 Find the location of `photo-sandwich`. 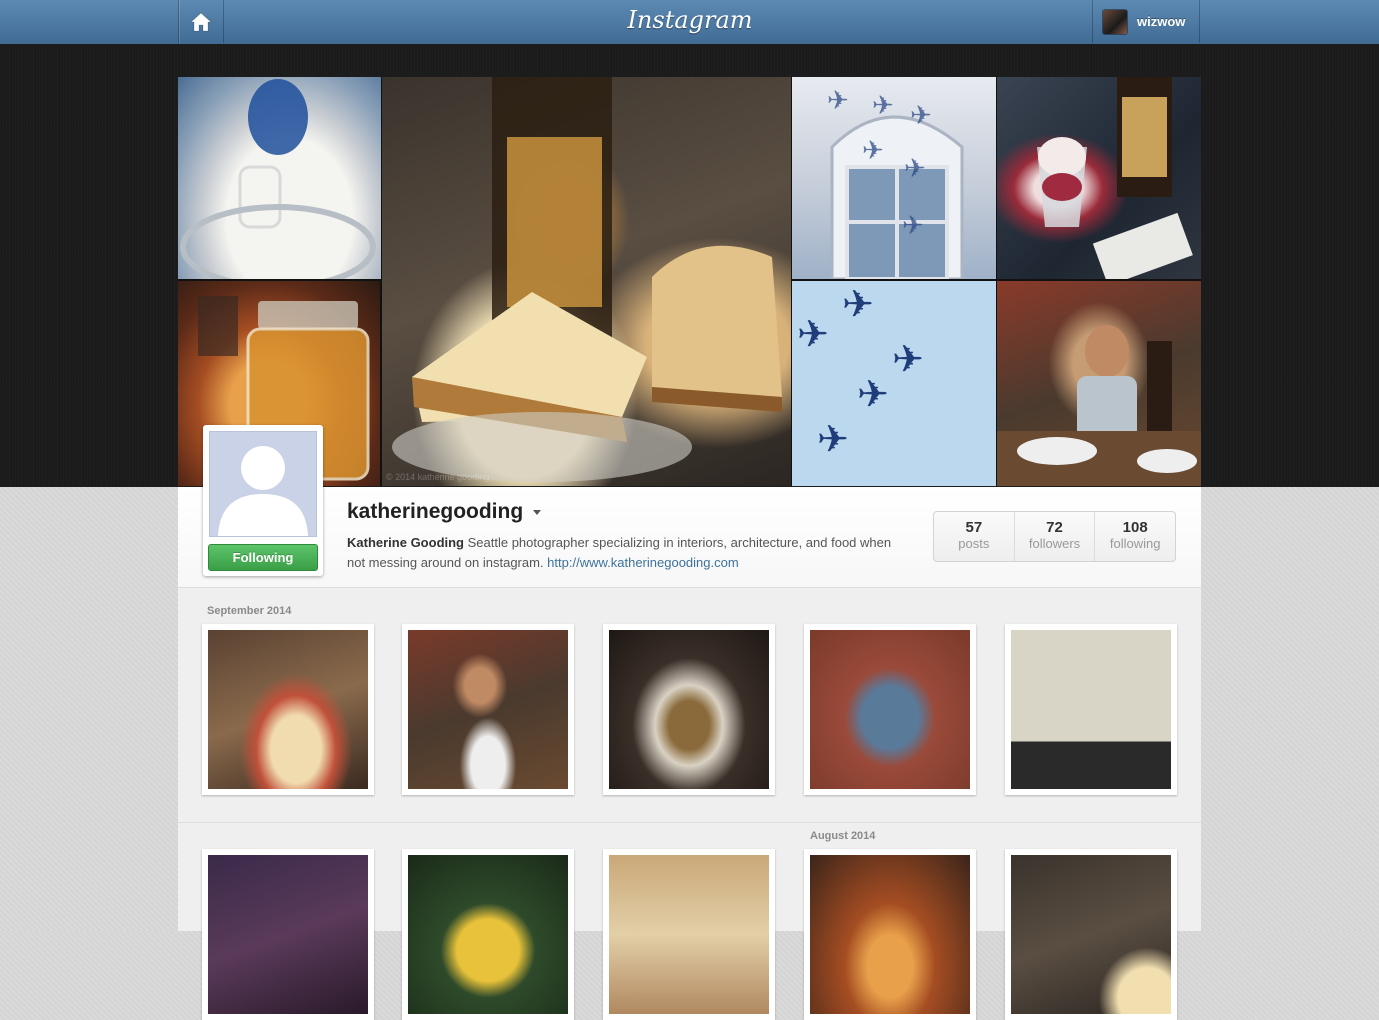

photo-sandwich is located at coordinates (288, 709).